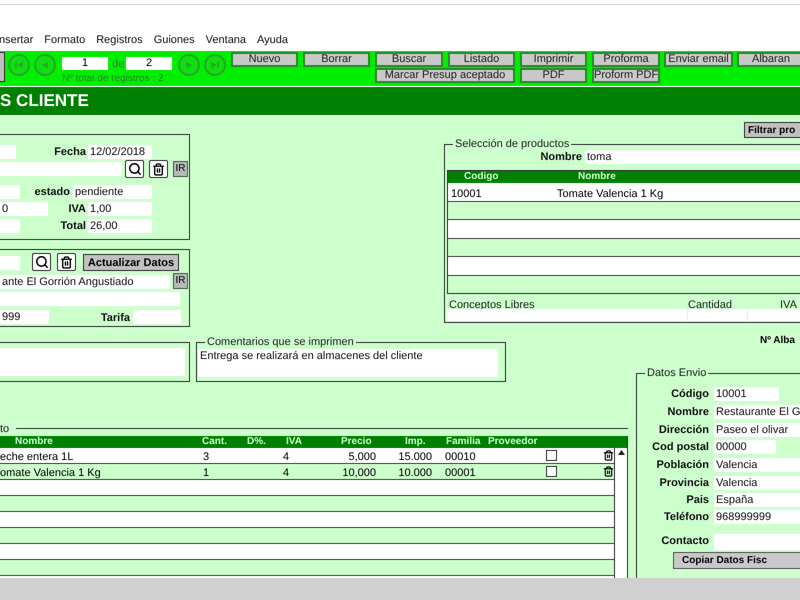 Image resolution: width=800 pixels, height=600 pixels. What do you see at coordinates (466, 194) in the screenshot?
I see `table-cell-text: 10001` at bounding box center [466, 194].